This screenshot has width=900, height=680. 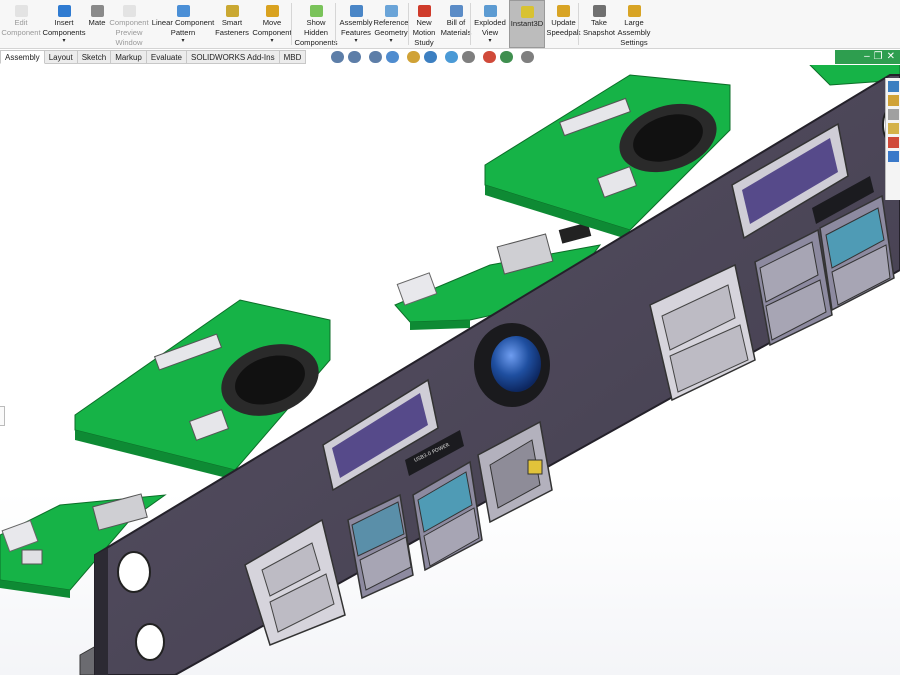 I want to click on feature-manager-collapse-handle, so click(x=2, y=416).